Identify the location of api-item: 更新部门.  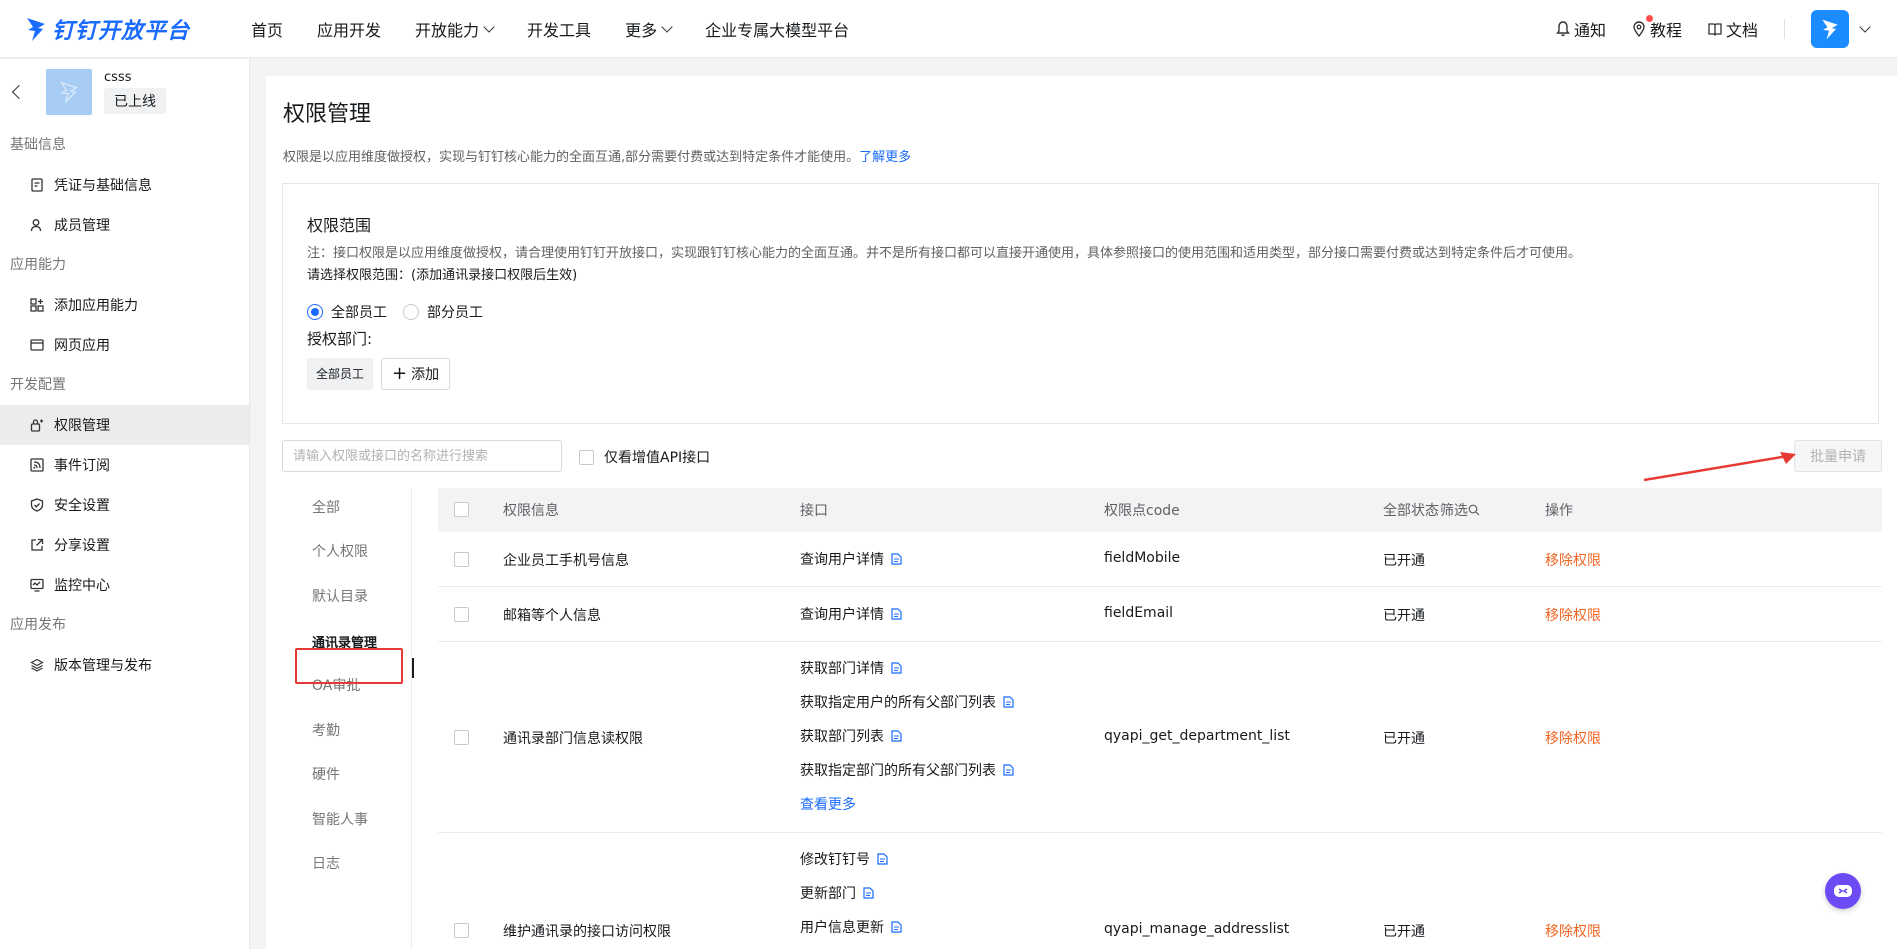
(851, 893).